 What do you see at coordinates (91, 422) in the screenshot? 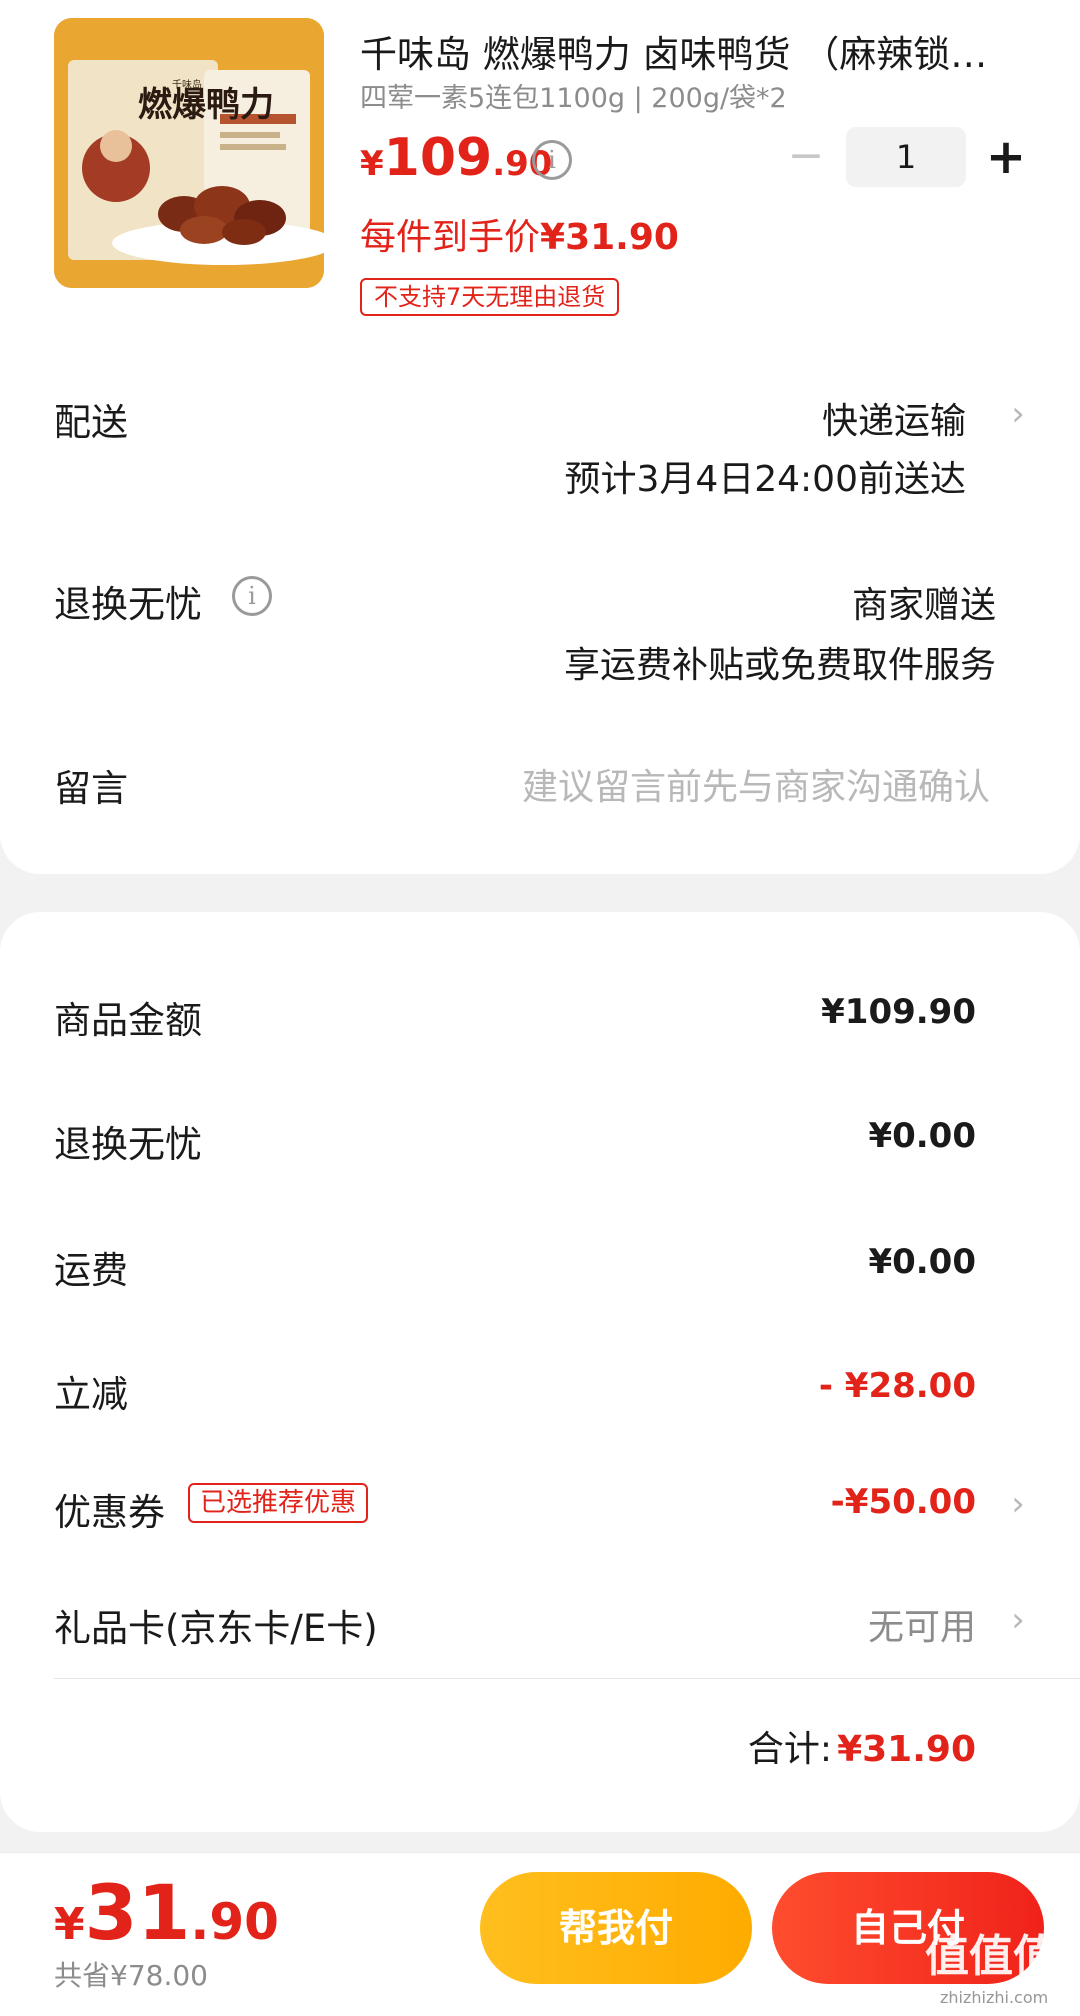
I see `delivery-label: 配送` at bounding box center [91, 422].